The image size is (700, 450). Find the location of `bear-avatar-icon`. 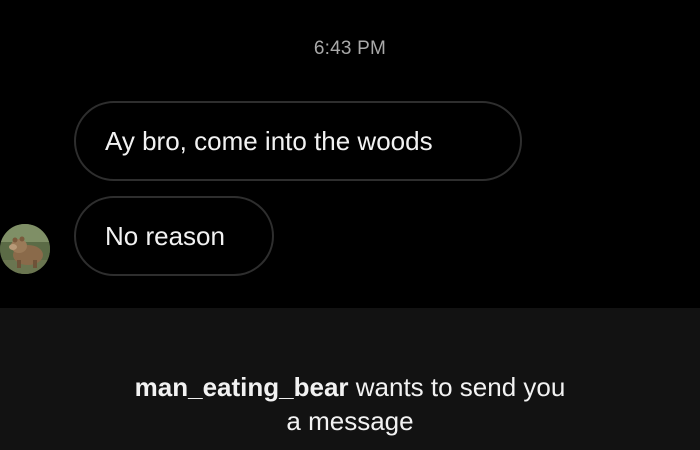

bear-avatar-icon is located at coordinates (25, 249).